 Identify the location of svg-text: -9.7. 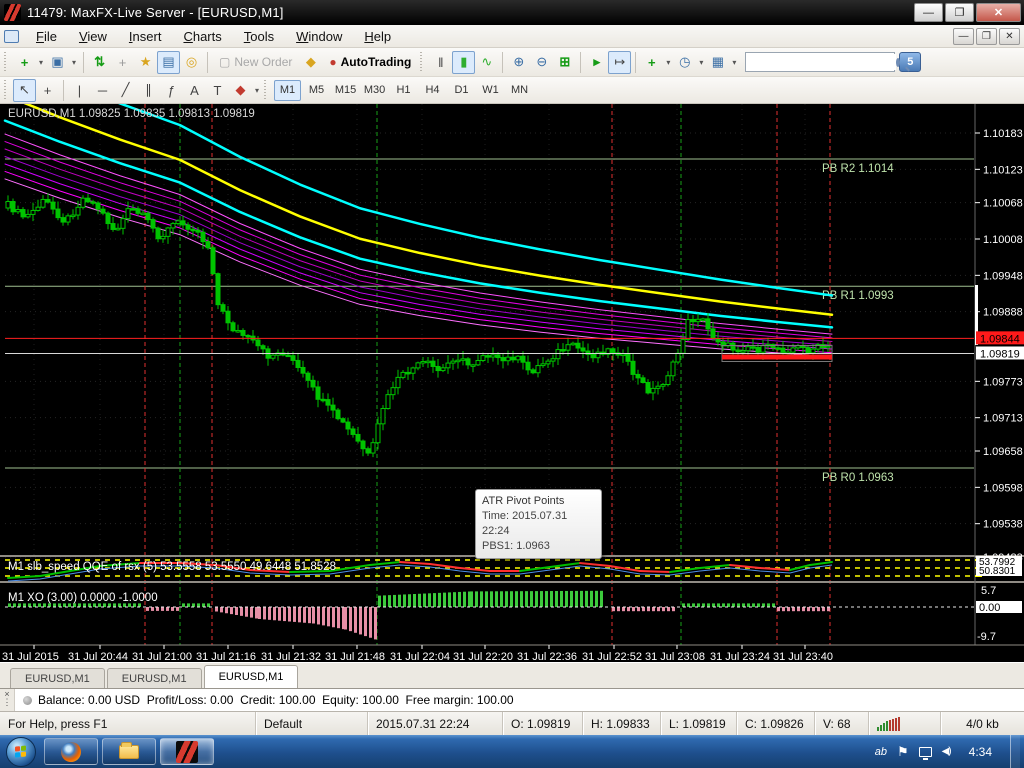
(986, 637).